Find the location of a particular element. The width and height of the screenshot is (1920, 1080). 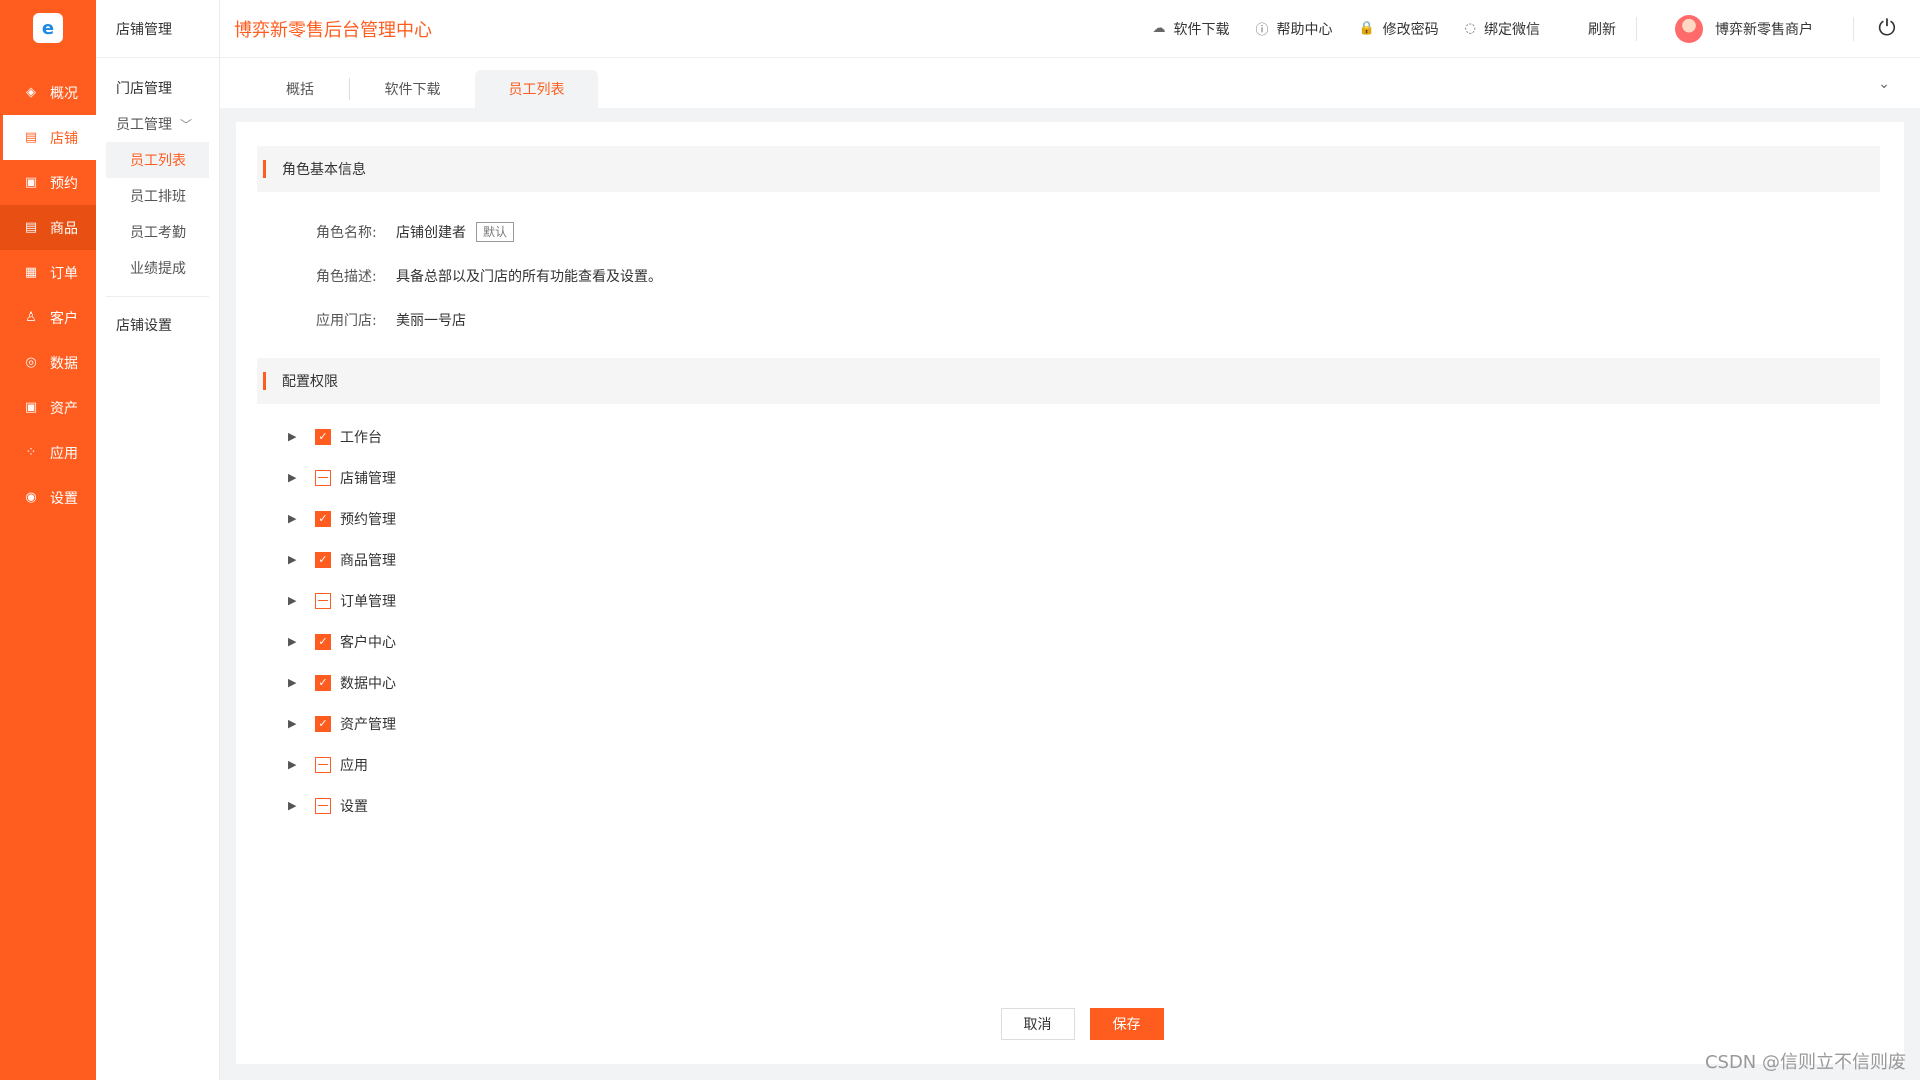

subnav-store-management: 门店管理 is located at coordinates (157, 88).